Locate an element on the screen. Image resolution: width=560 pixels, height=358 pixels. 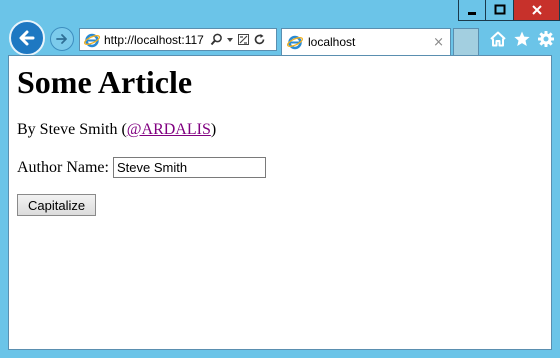
article-heading: Some Article is located at coordinates (105, 82).